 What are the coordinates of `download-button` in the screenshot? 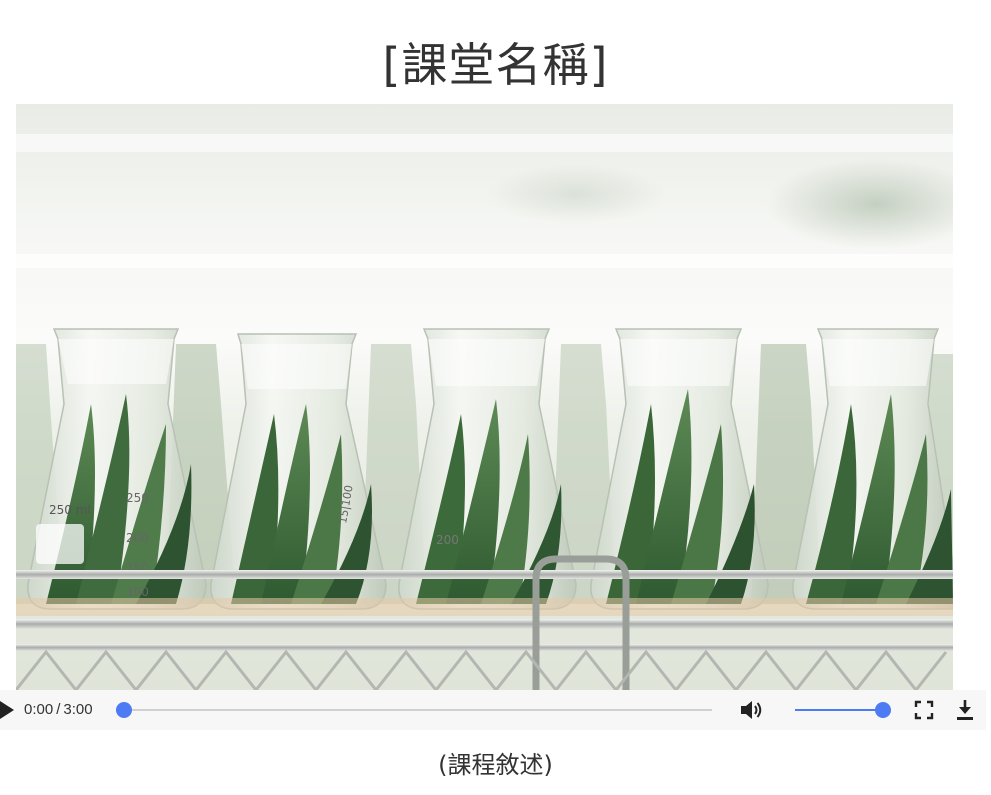 It's located at (965, 710).